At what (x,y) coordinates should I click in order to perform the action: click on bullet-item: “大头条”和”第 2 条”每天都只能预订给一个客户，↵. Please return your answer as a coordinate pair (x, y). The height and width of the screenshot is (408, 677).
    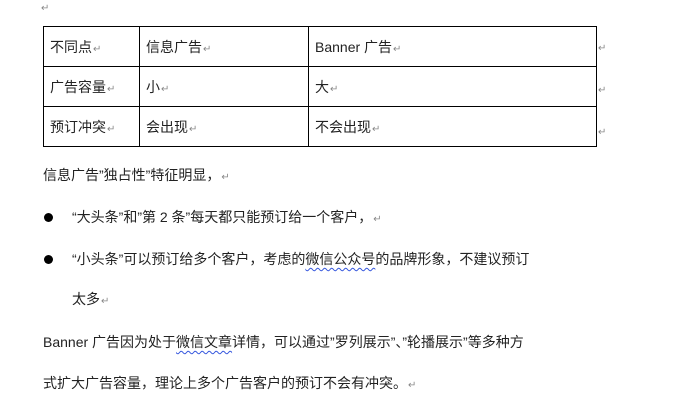
    Looking at the image, I should click on (227, 218).